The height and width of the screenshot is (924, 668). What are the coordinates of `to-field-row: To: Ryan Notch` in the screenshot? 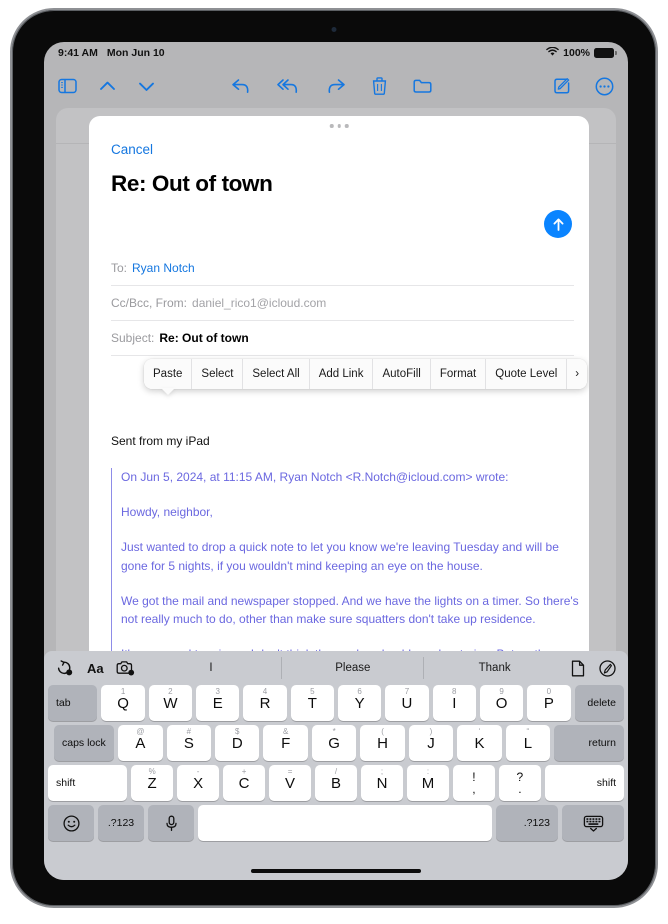 It's located at (342, 268).